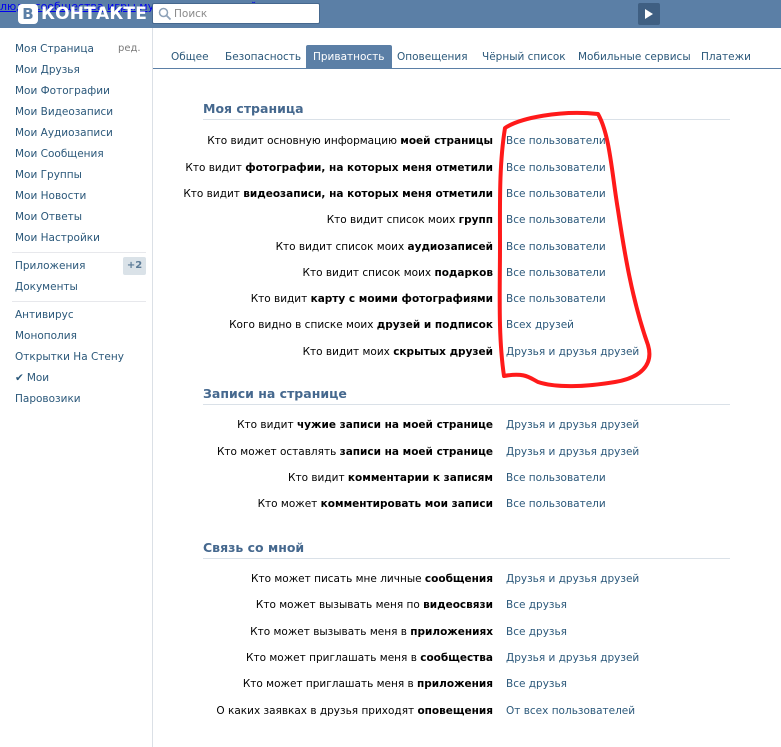 The width and height of the screenshot is (781, 747). What do you see at coordinates (94, 14) in the screenshot?
I see `vk-logo-text: КОНТАКТЕ` at bounding box center [94, 14].